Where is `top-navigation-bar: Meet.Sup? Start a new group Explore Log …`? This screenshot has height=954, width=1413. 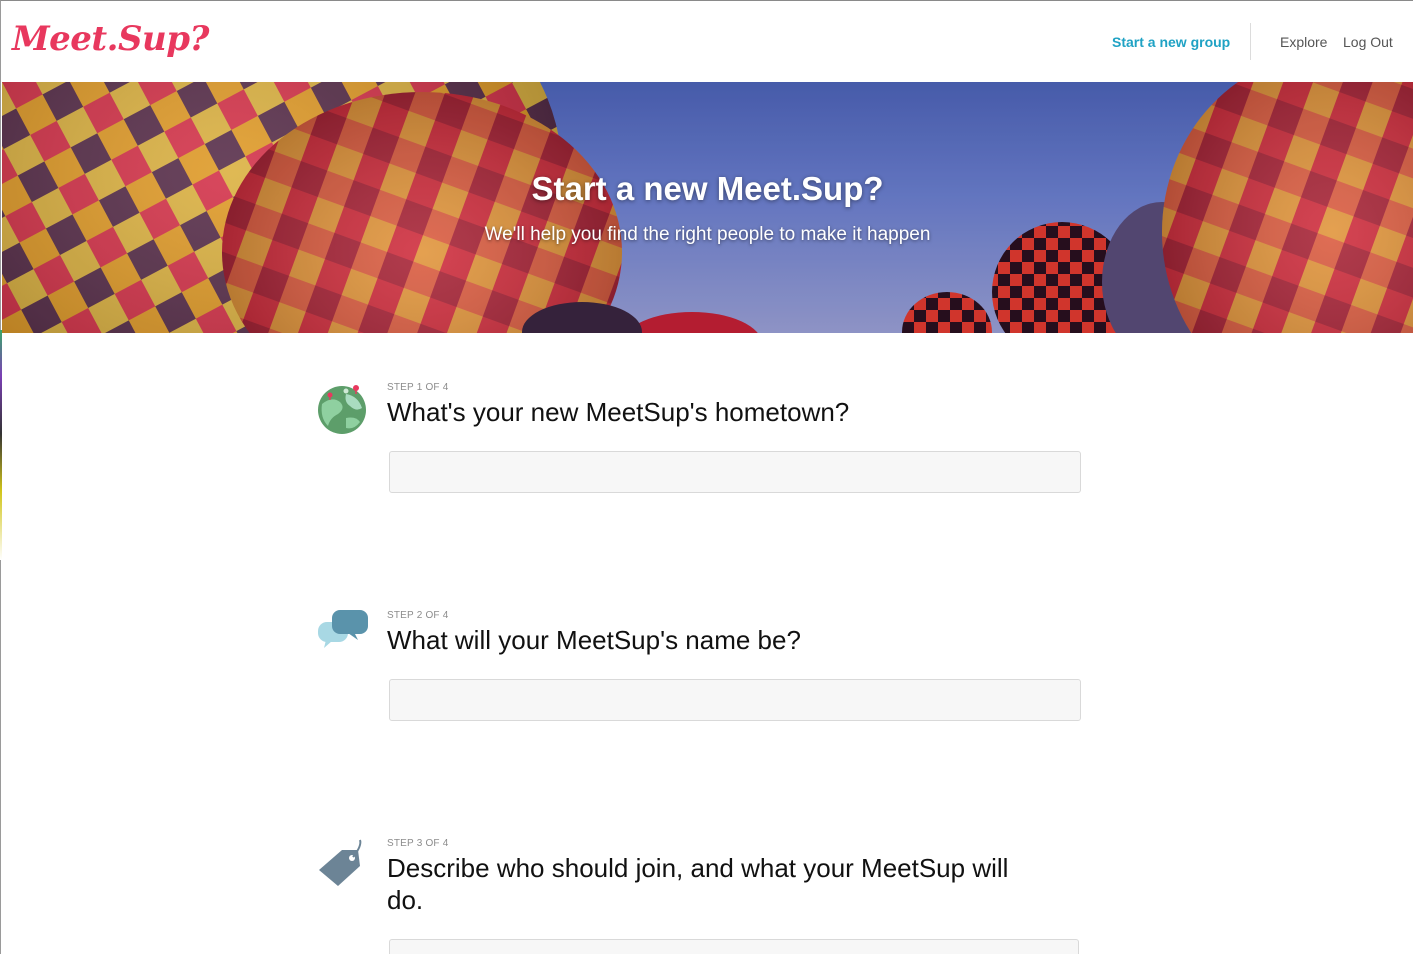 top-navigation-bar: Meet.Sup? Start a new group Explore Log … is located at coordinates (707, 41).